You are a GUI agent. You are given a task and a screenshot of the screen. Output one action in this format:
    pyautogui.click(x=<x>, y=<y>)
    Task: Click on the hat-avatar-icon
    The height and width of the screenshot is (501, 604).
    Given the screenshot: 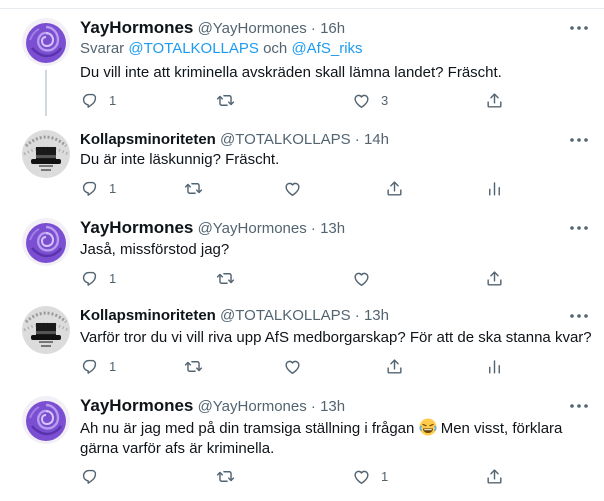 What is the action you would take?
    pyautogui.click(x=46, y=330)
    